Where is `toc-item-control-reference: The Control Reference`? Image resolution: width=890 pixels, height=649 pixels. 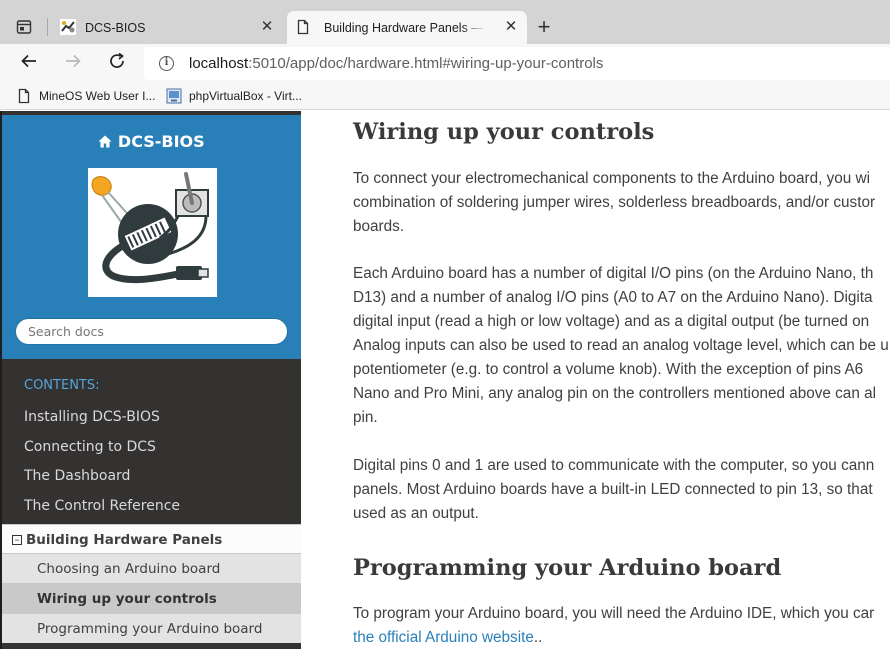
toc-item-control-reference: The Control Reference is located at coordinates (102, 506).